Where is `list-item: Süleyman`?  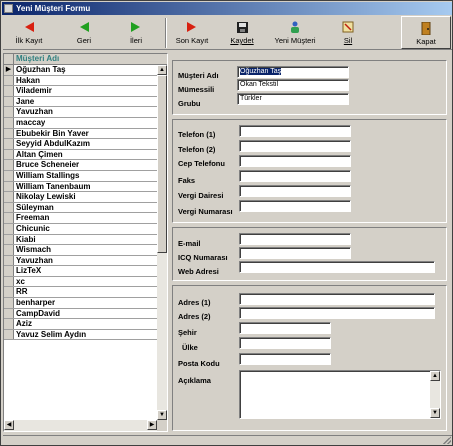
list-item: Süleyman is located at coordinates (80, 208).